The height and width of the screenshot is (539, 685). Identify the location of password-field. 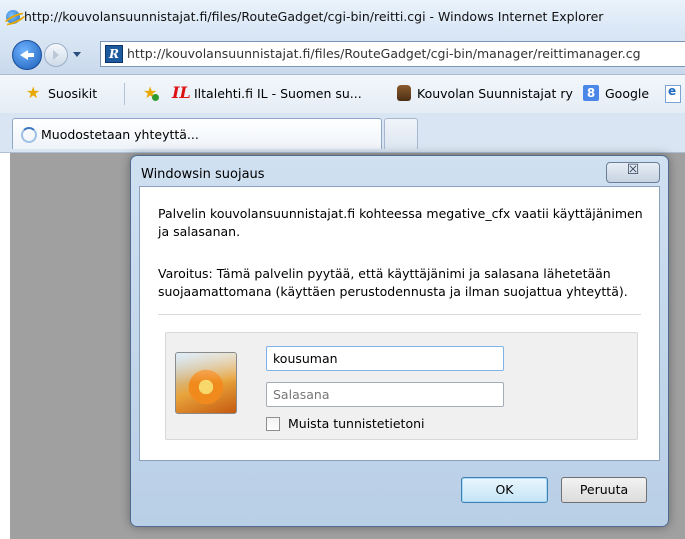
(385, 394).